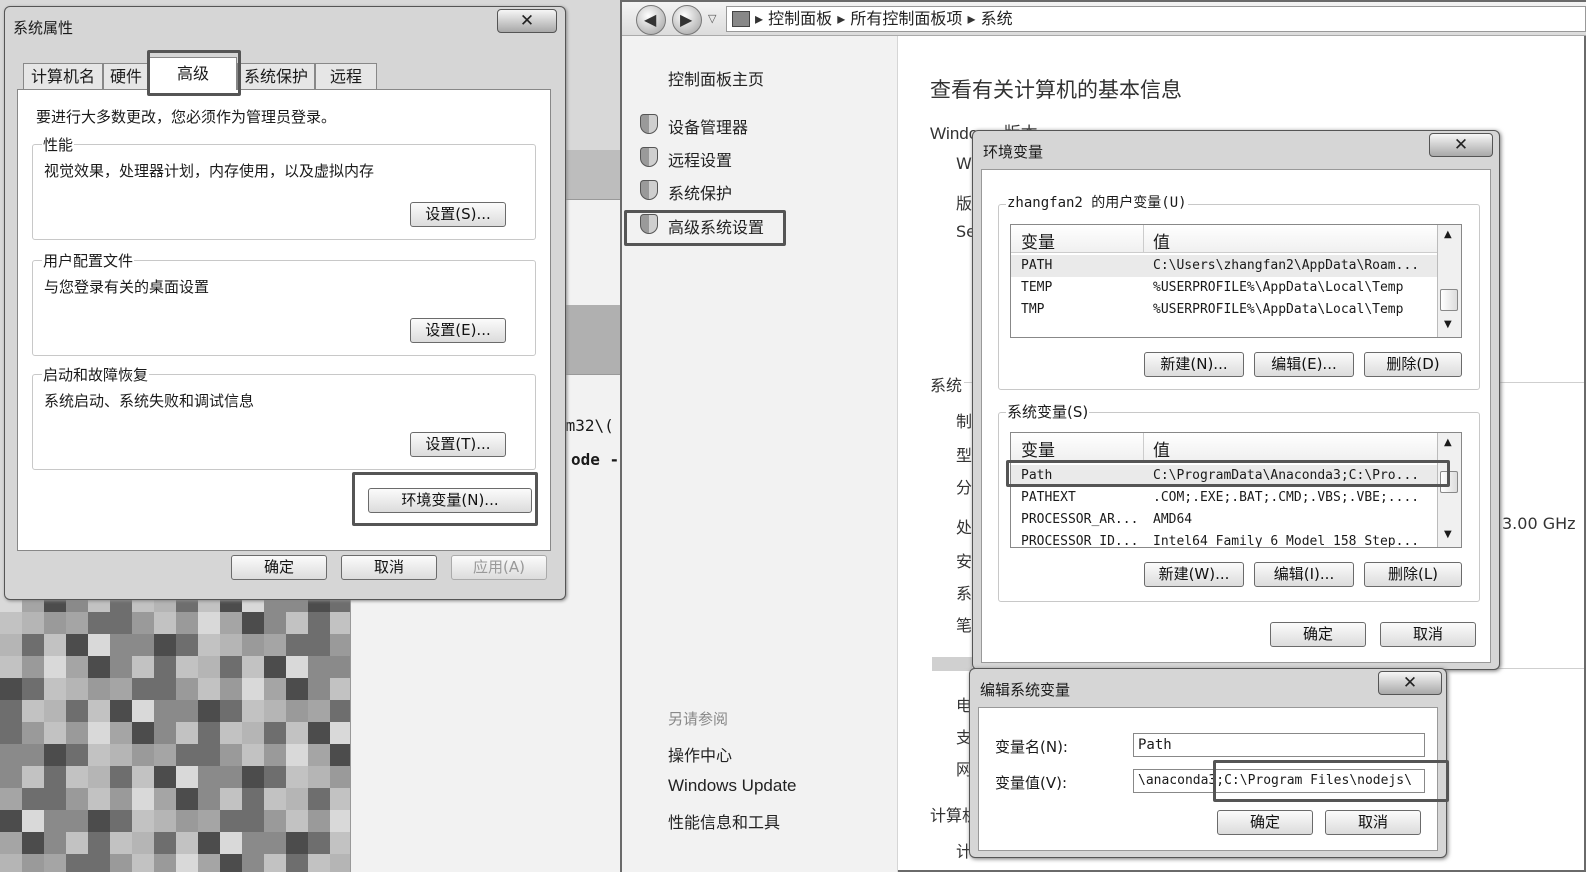 Image resolution: width=1586 pixels, height=872 pixels. I want to click on breadcrumb-item: 控制面板, so click(800, 18).